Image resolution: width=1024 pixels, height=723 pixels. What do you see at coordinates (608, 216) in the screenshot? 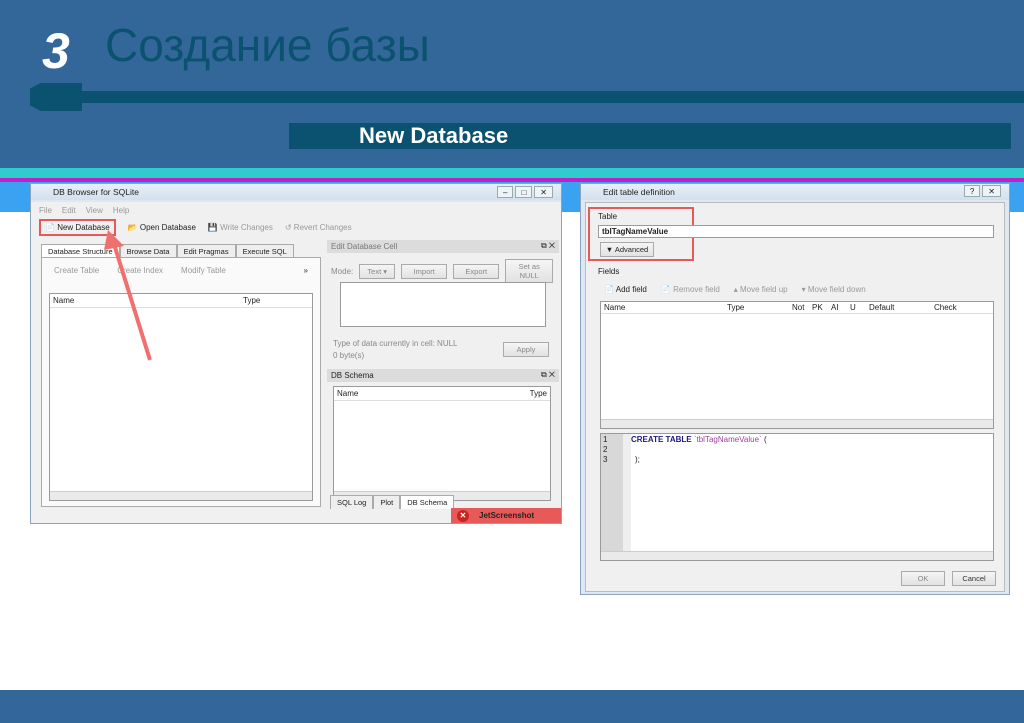
I see `table-label: Table` at bounding box center [608, 216].